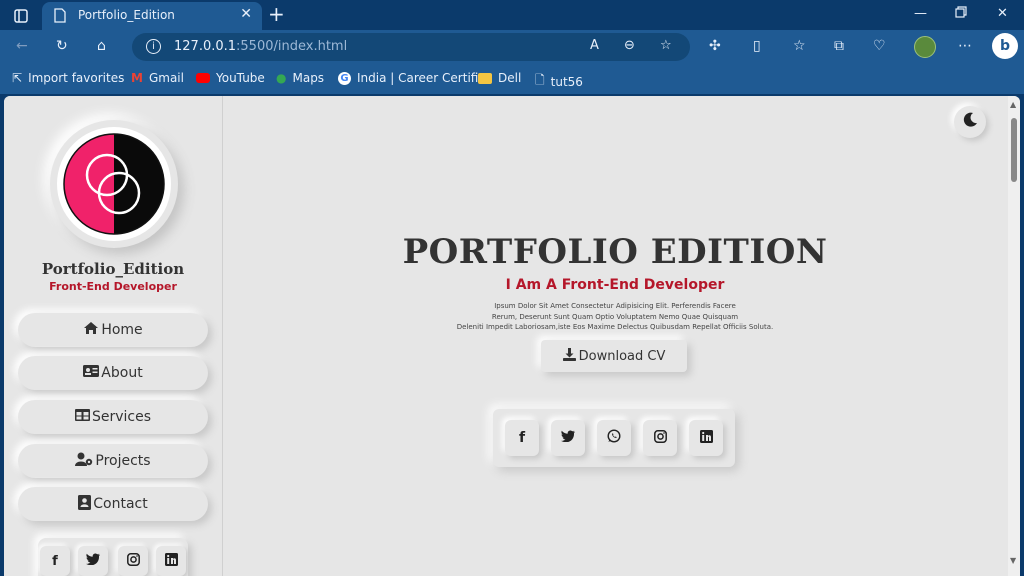  I want to click on bookmark-import-favorites: ⇱ Import favorites, so click(68, 78).